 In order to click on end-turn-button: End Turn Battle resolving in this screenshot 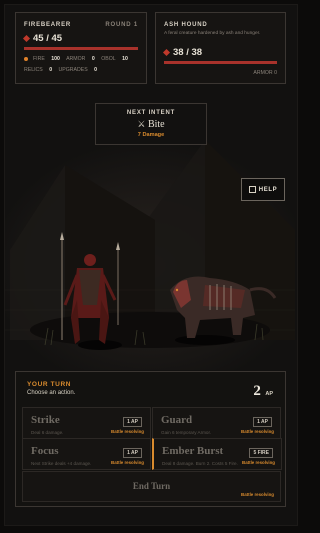, I will do `click(151, 486)`.